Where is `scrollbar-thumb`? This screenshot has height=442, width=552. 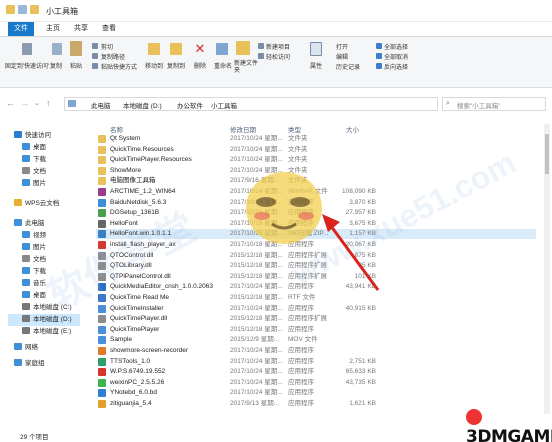 scrollbar-thumb is located at coordinates (547, 154).